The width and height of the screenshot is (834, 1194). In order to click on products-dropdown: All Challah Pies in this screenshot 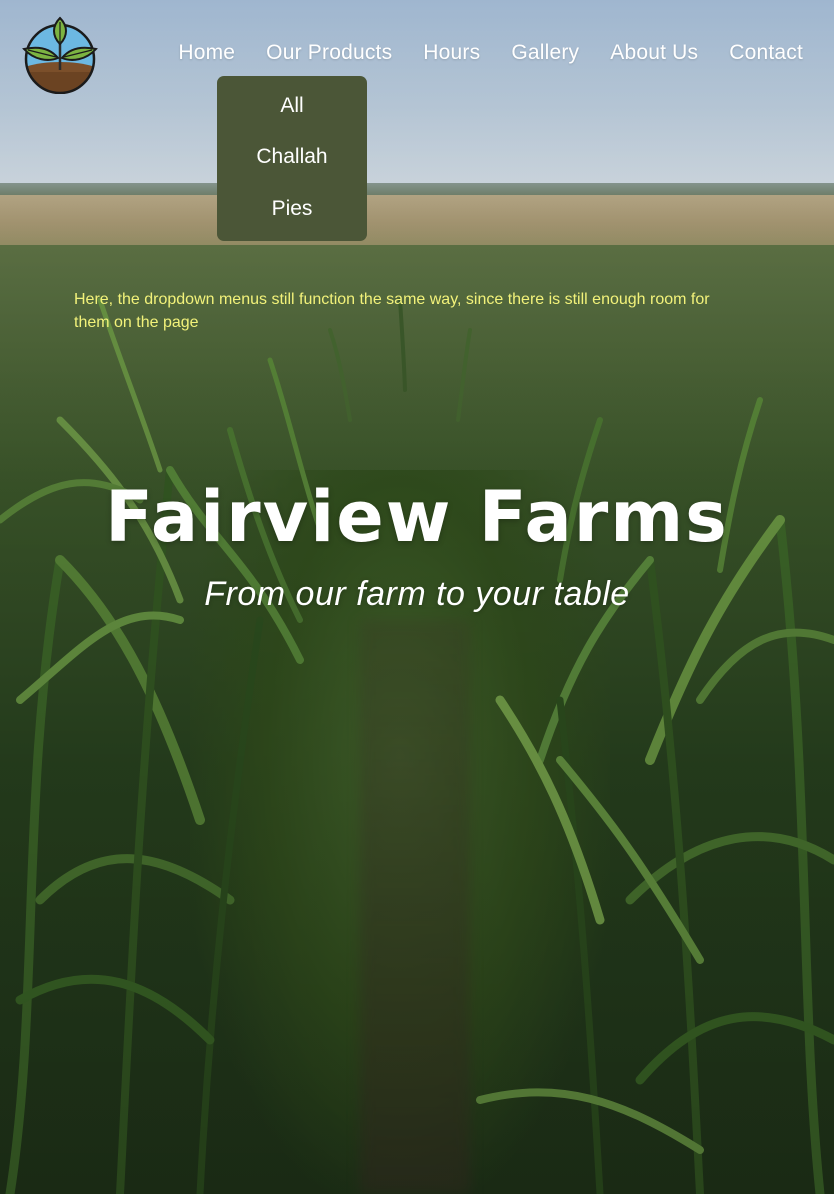, I will do `click(292, 158)`.